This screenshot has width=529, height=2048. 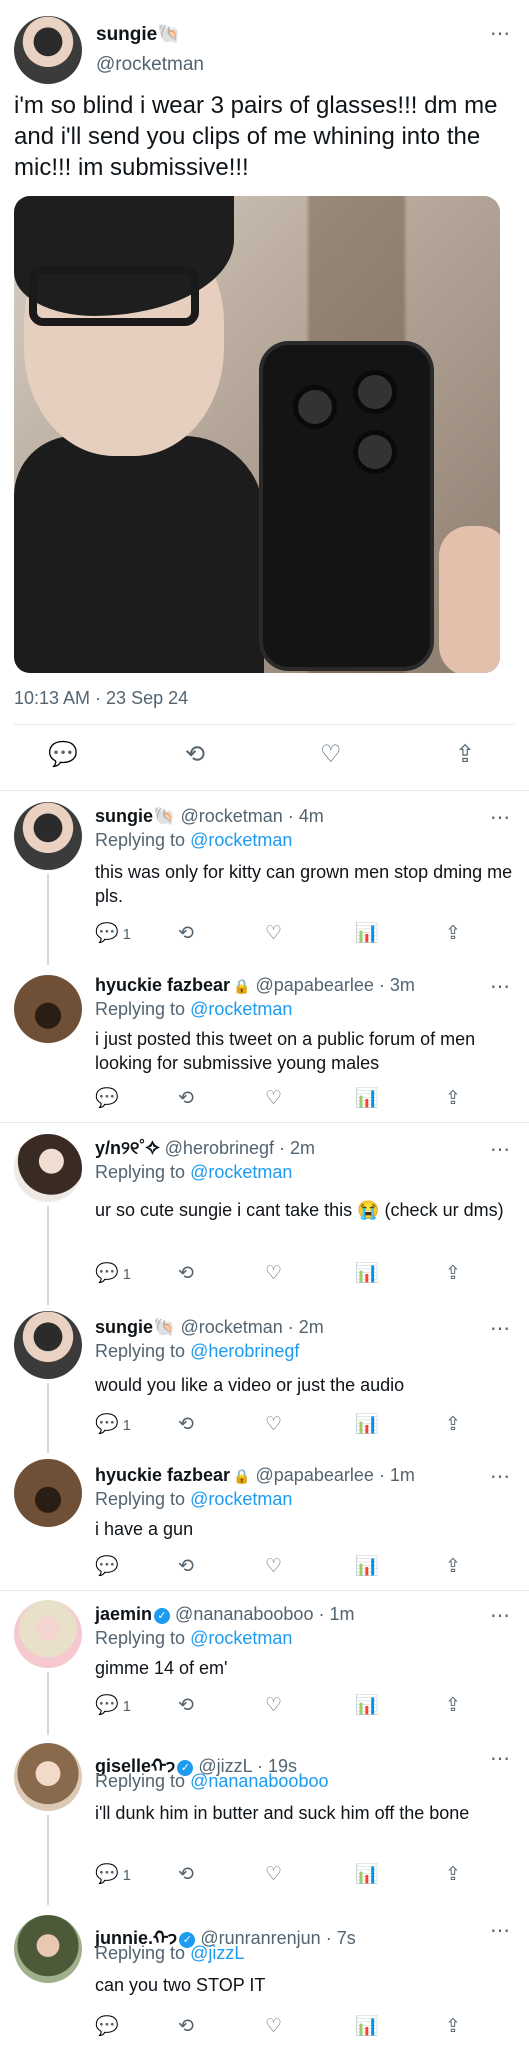 I want to click on author-name: jaemin, so click(x=123, y=1614).